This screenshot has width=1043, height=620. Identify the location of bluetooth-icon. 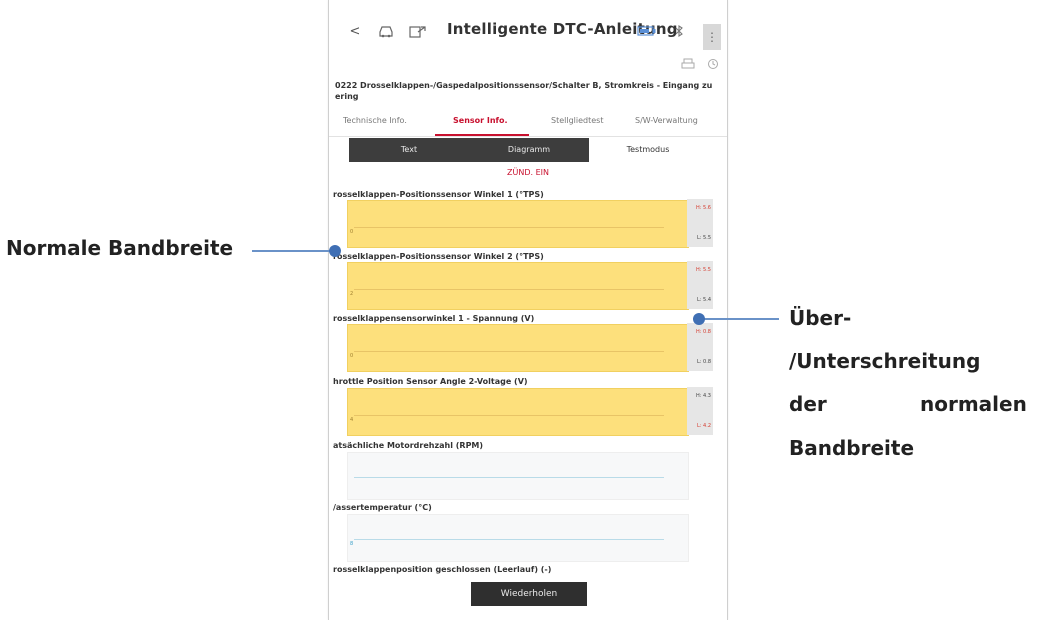
(679, 31).